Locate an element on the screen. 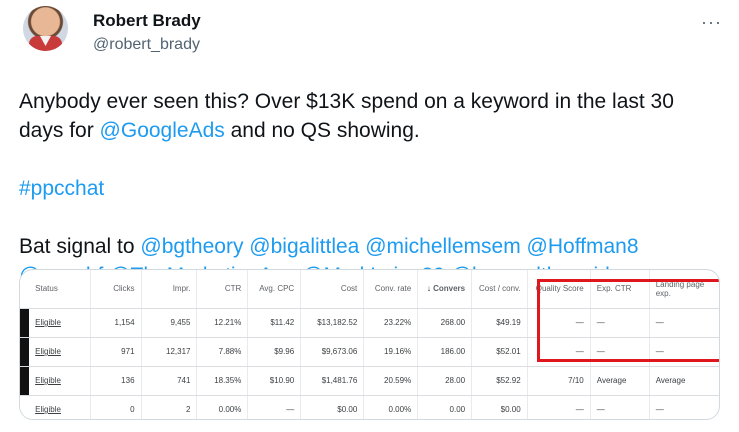 Image resolution: width=739 pixels, height=432 pixels. table-cell: 268.00 is located at coordinates (445, 323).